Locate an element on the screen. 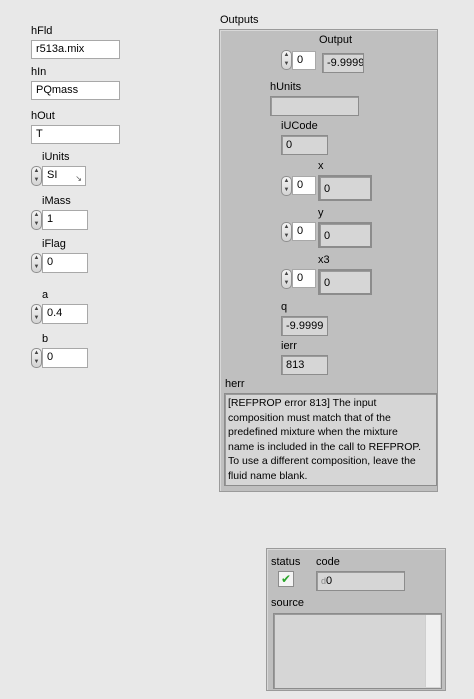 The height and width of the screenshot is (699, 474). b-spinner: ▲ ▼ is located at coordinates (36, 358).